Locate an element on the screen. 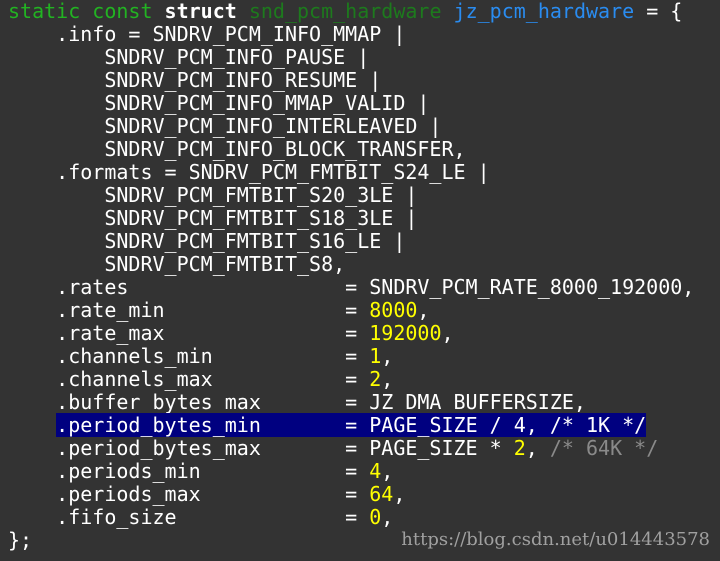 The image size is (720, 561). code-line: .fifo_size = 0, is located at coordinates (351, 517).